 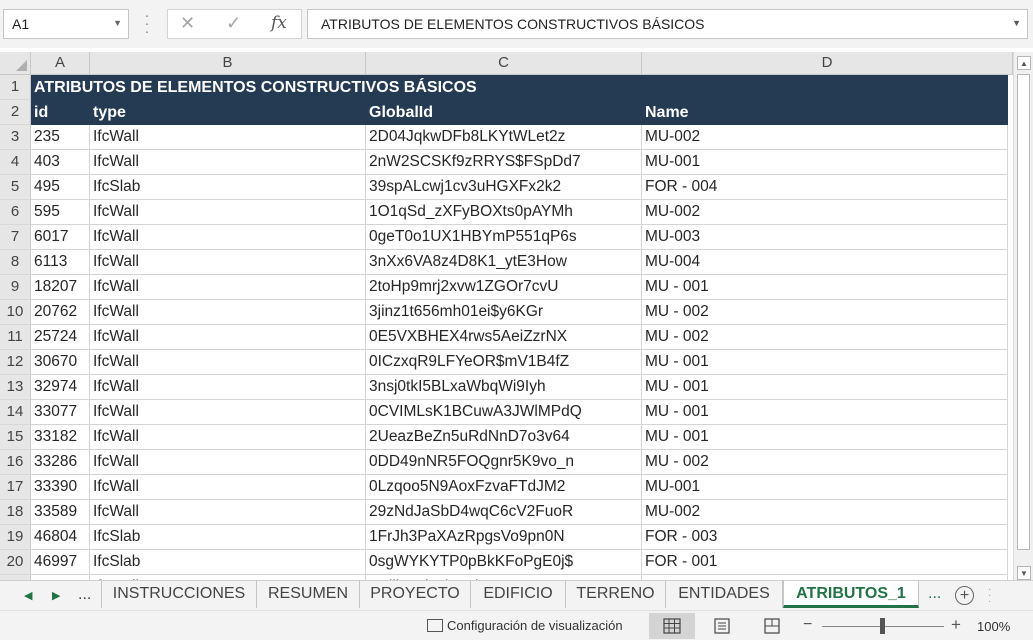 What do you see at coordinates (15, 512) in the screenshot?
I see `row-header: 18` at bounding box center [15, 512].